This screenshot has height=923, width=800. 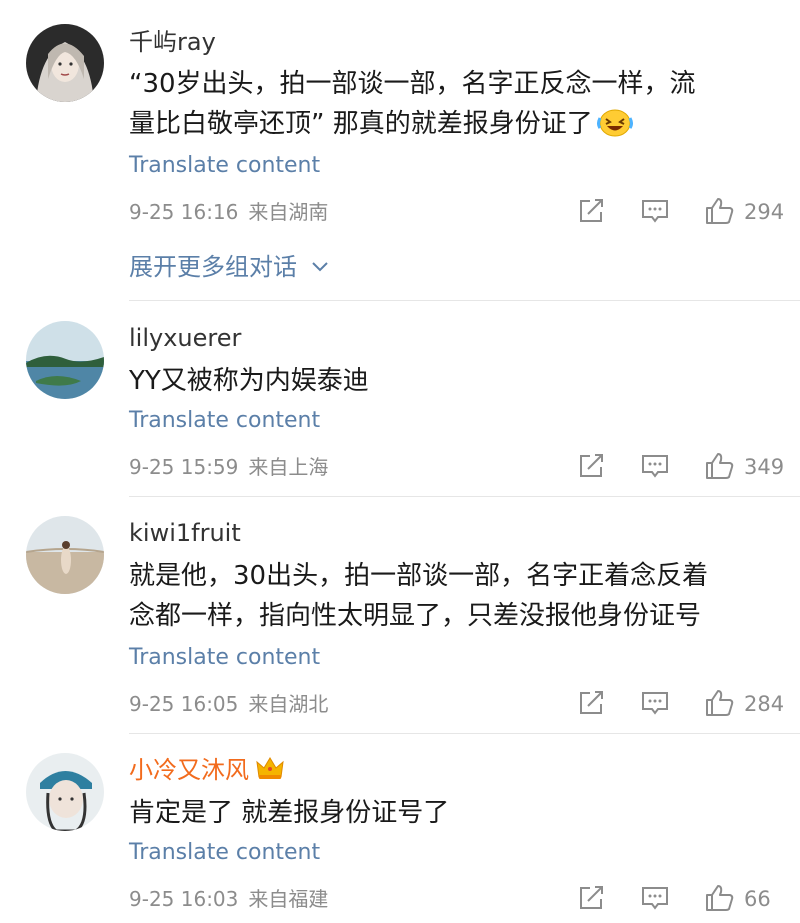 I want to click on comment-time: 9-25 16:16, so click(x=184, y=212).